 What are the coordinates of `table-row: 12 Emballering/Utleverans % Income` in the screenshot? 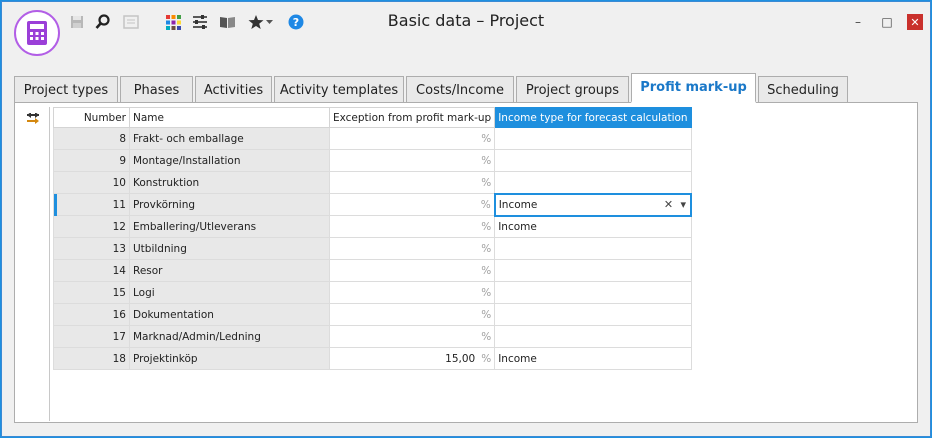 It's located at (372, 226).